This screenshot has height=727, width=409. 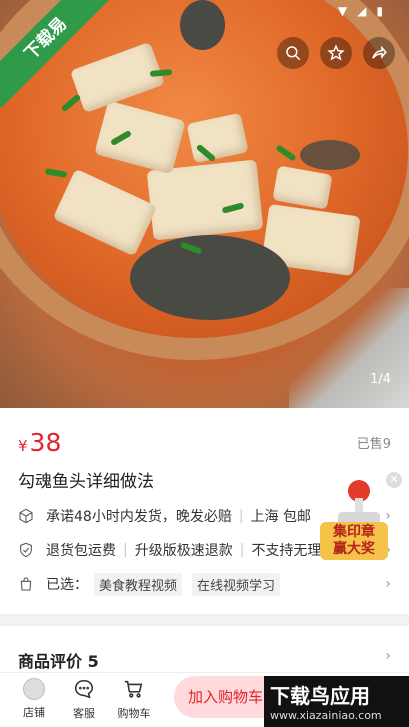 I want to click on fish-tail, so click(x=202, y=25).